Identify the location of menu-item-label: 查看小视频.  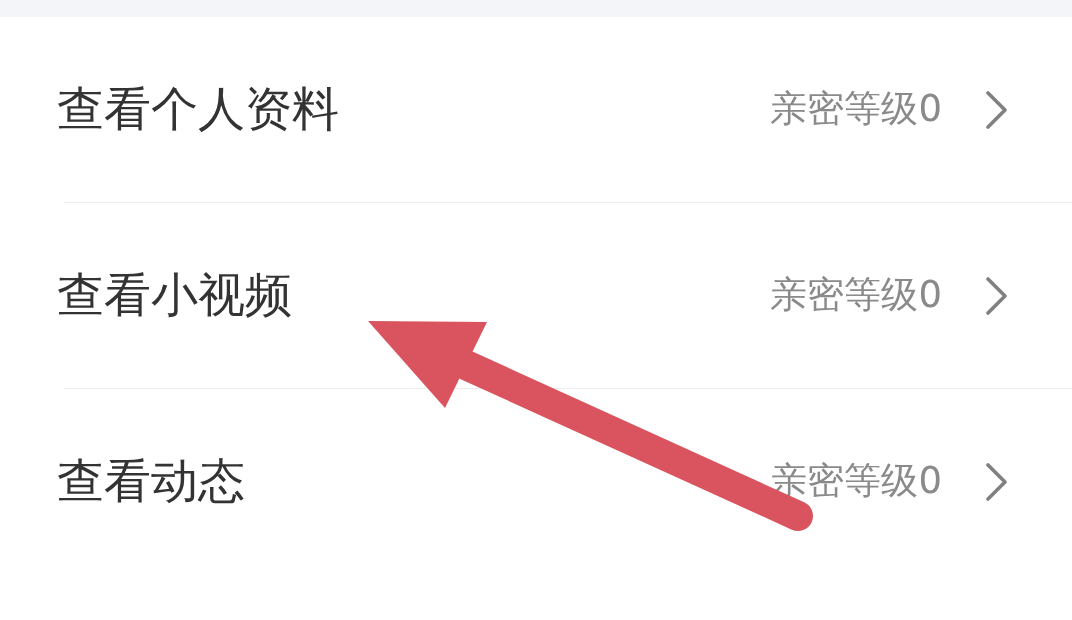
(174, 295).